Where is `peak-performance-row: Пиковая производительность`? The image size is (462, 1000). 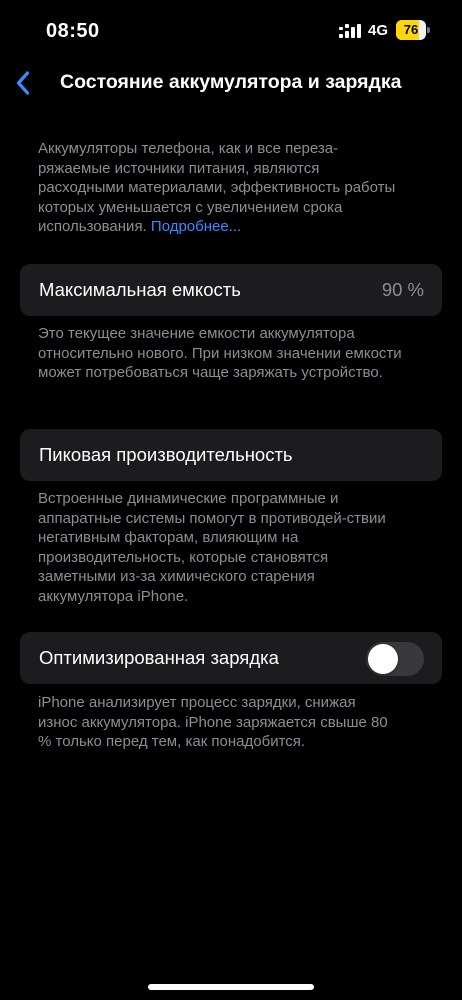 peak-performance-row: Пиковая производительность is located at coordinates (231, 455).